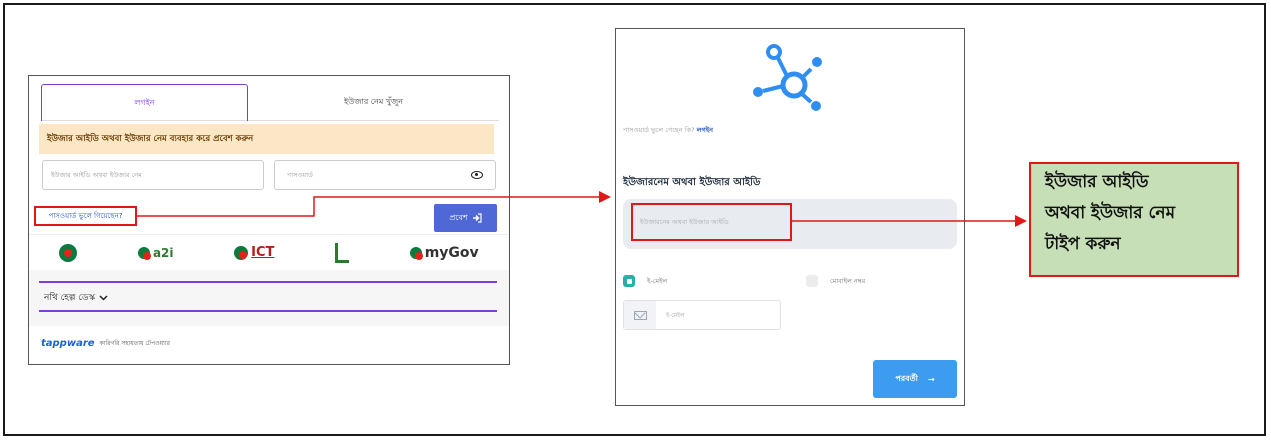 The width and height of the screenshot is (1271, 441). What do you see at coordinates (711, 222) in the screenshot?
I see `username-input: ইউজারনেম অথবা ইউজার আইডি` at bounding box center [711, 222].